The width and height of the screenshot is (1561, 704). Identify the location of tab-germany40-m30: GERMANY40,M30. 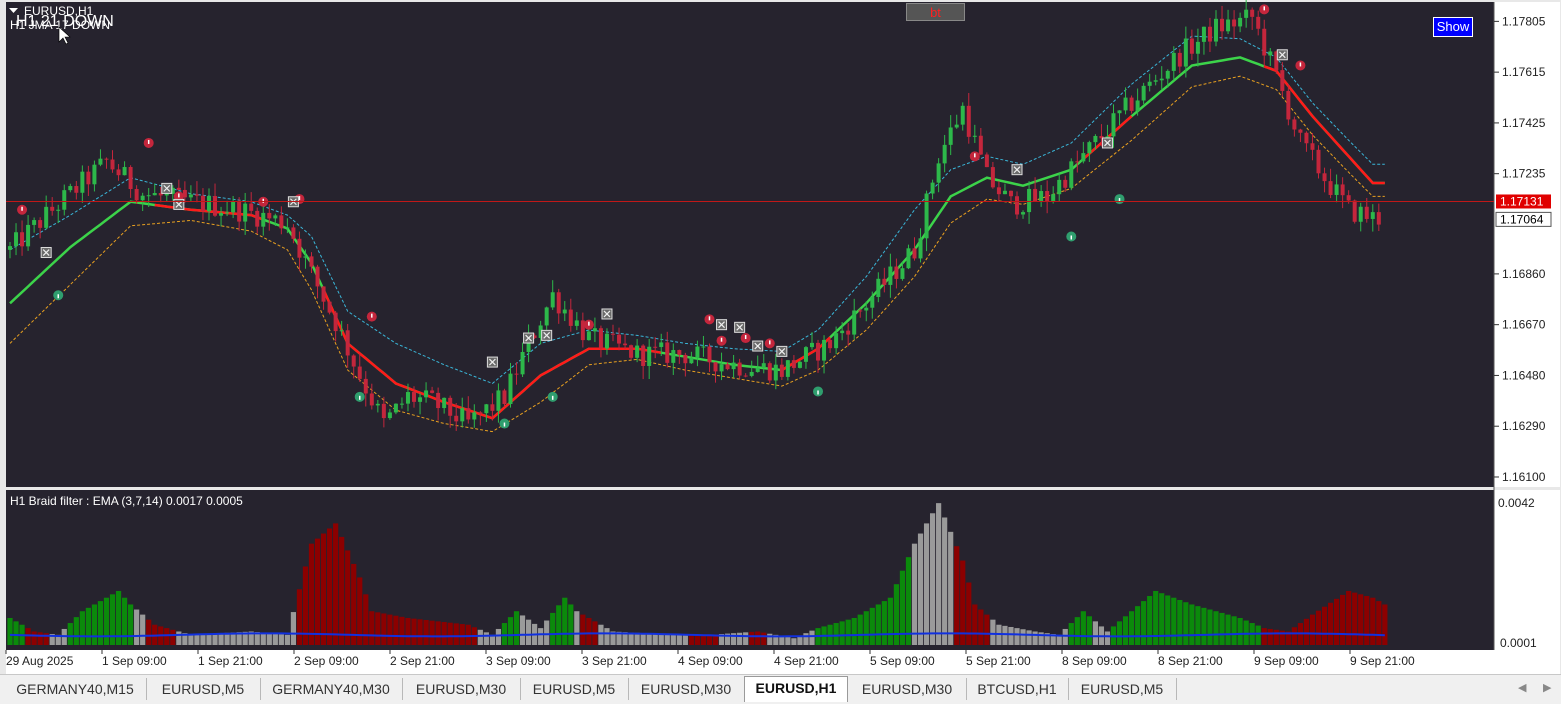
(331, 689).